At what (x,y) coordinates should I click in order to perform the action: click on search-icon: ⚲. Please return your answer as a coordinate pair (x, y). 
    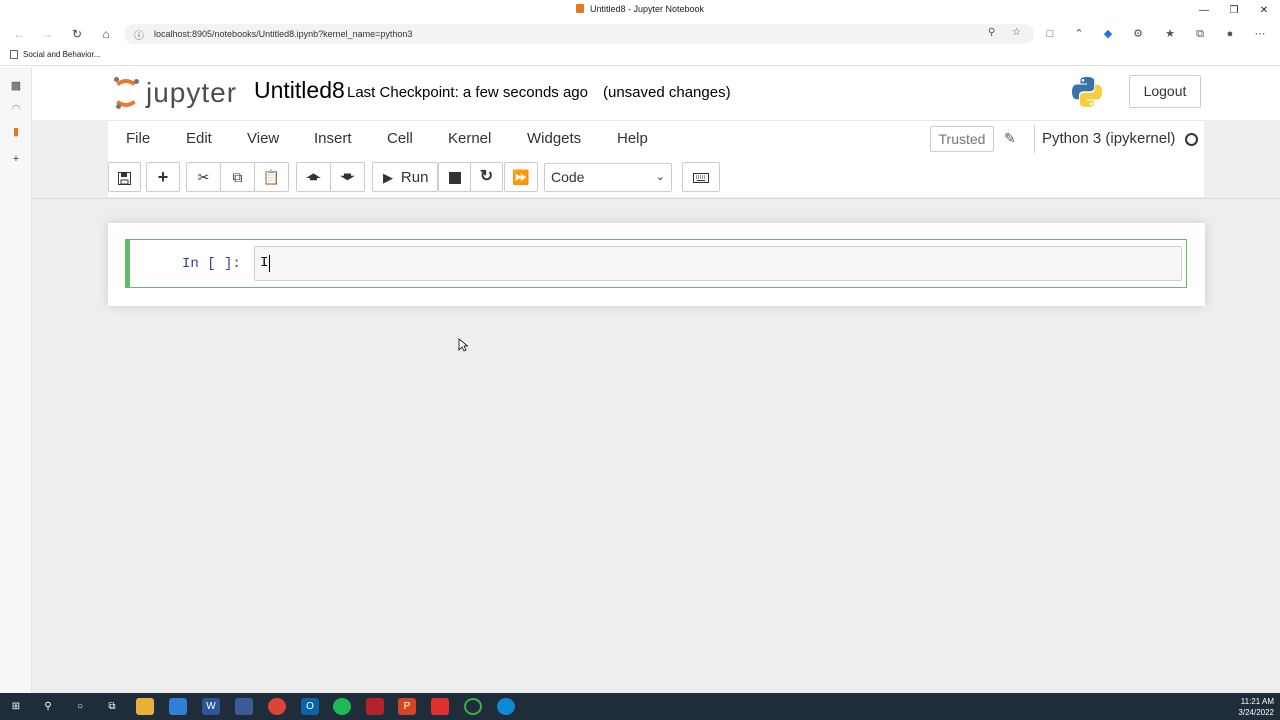
    Looking at the image, I should click on (48, 706).